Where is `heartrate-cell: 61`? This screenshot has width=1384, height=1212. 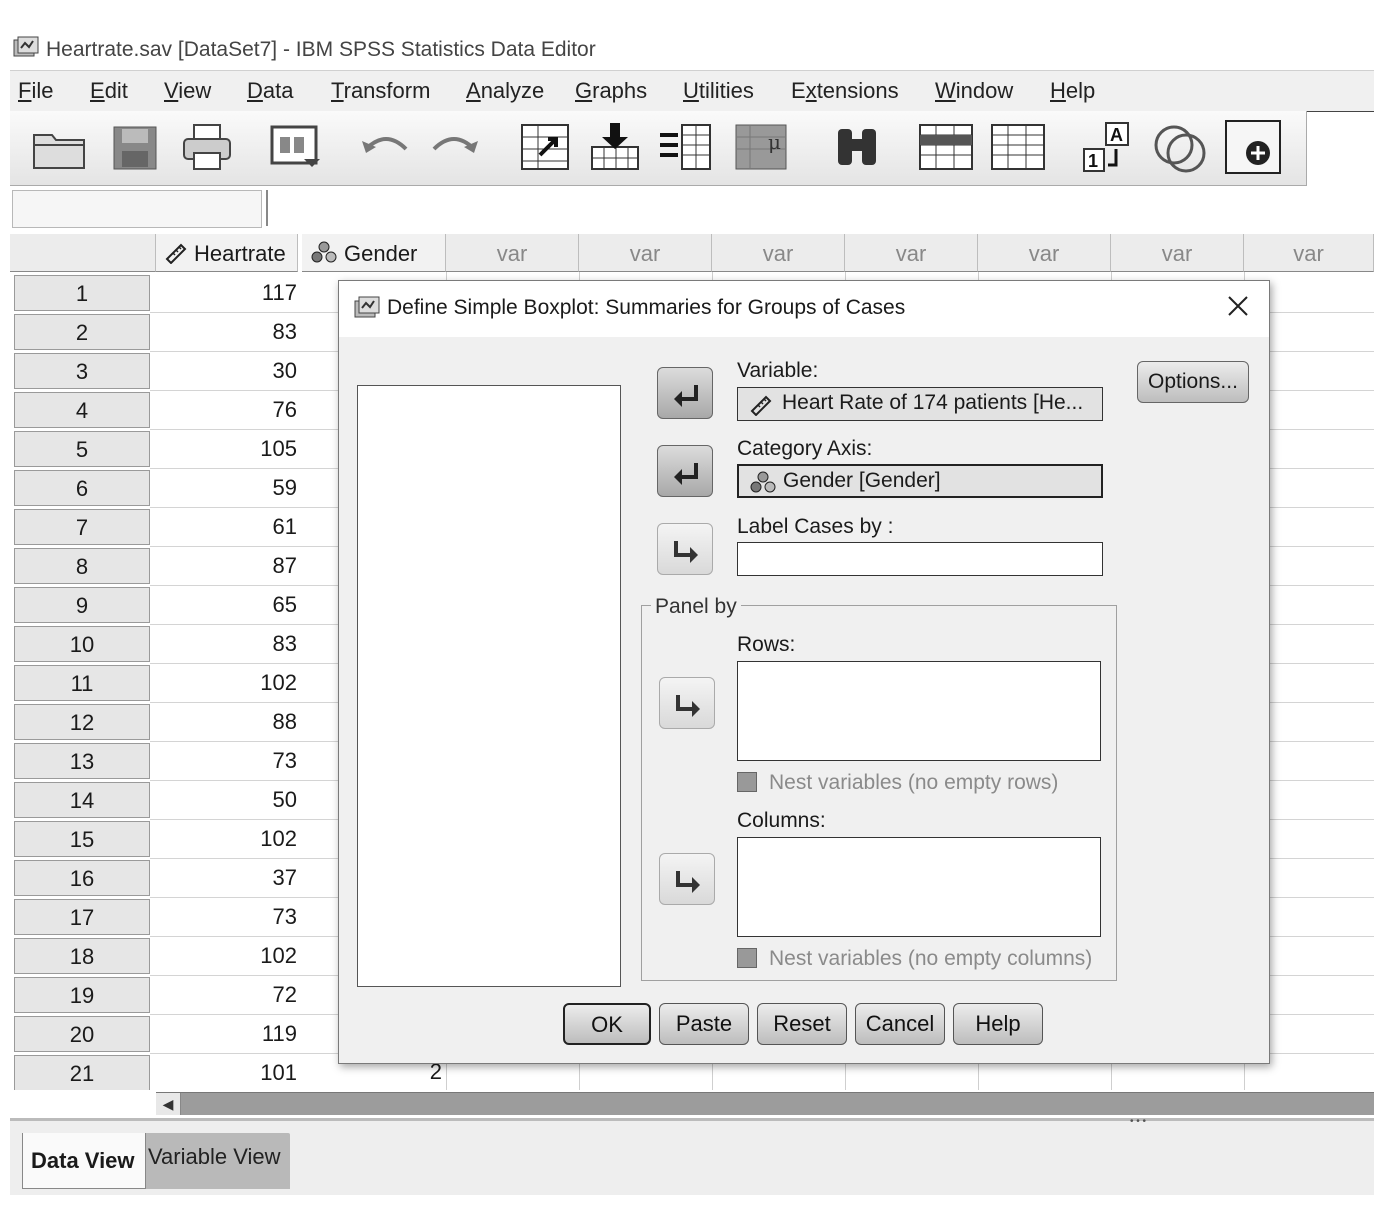
heartrate-cell: 61 is located at coordinates (226, 527).